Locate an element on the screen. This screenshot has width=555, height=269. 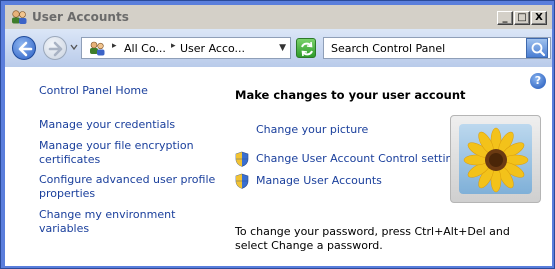
refresh-icon is located at coordinates (307, 49).